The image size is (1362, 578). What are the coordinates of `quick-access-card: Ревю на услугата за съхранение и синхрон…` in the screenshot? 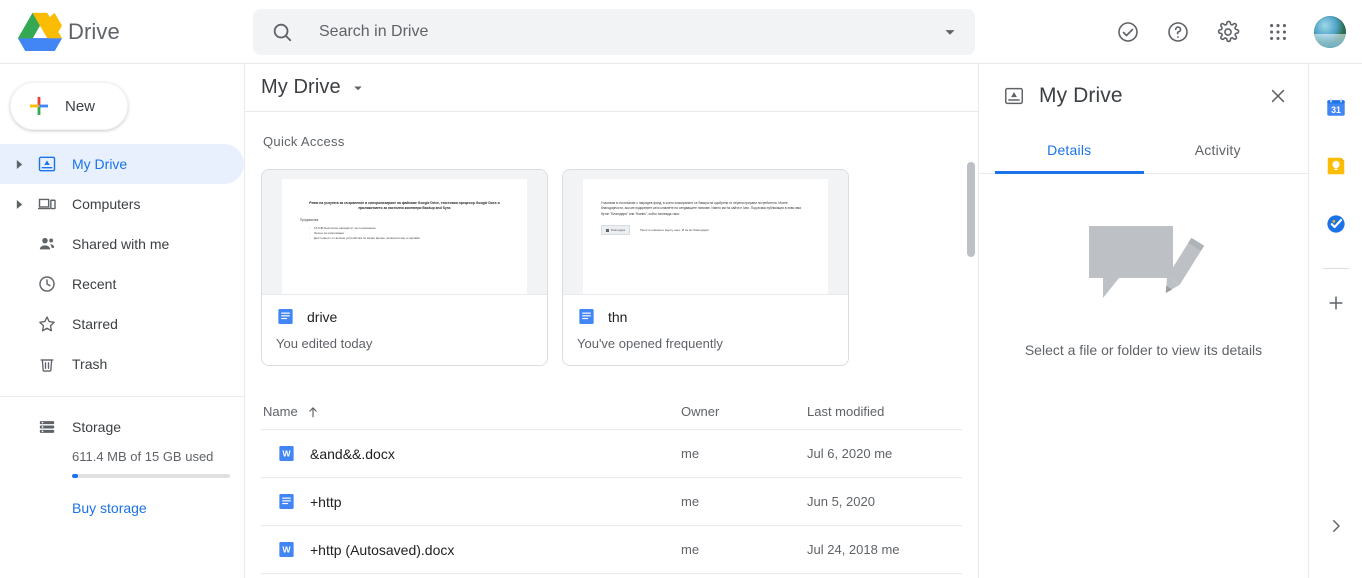 It's located at (404, 267).